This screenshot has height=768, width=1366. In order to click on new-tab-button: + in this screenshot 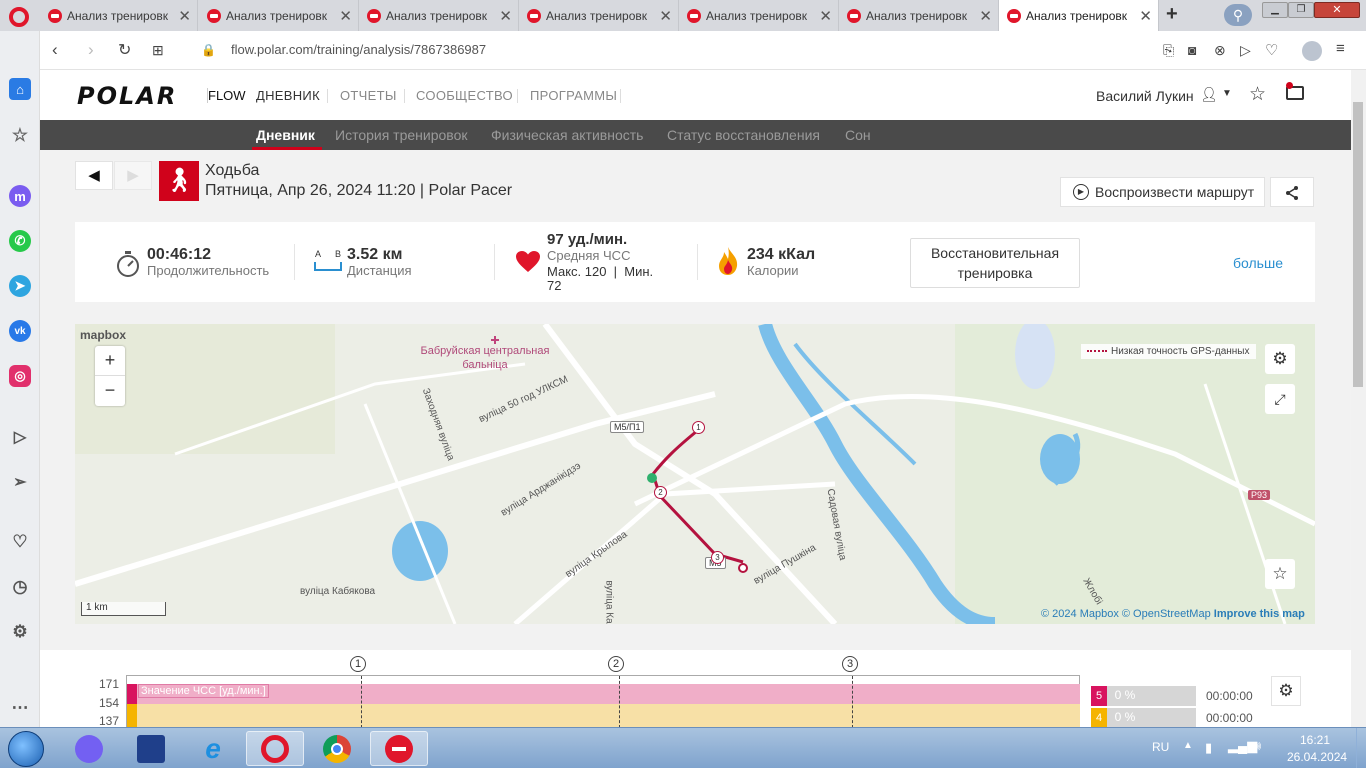, I will do `click(1172, 14)`.